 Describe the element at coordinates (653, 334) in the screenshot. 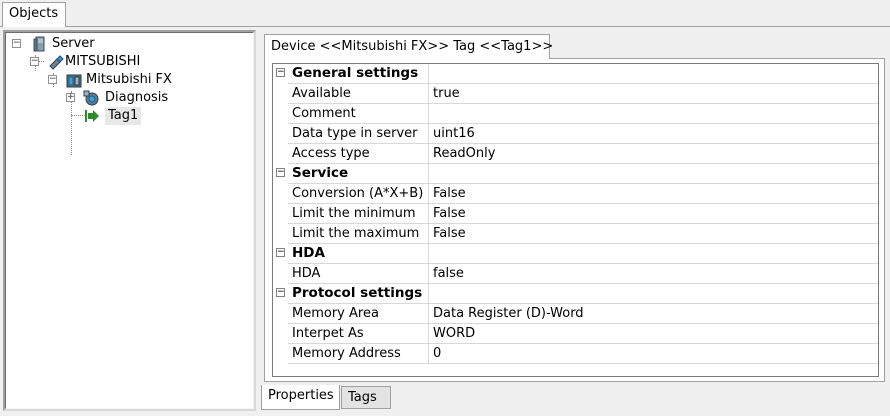

I see `property-value: WORD` at that location.